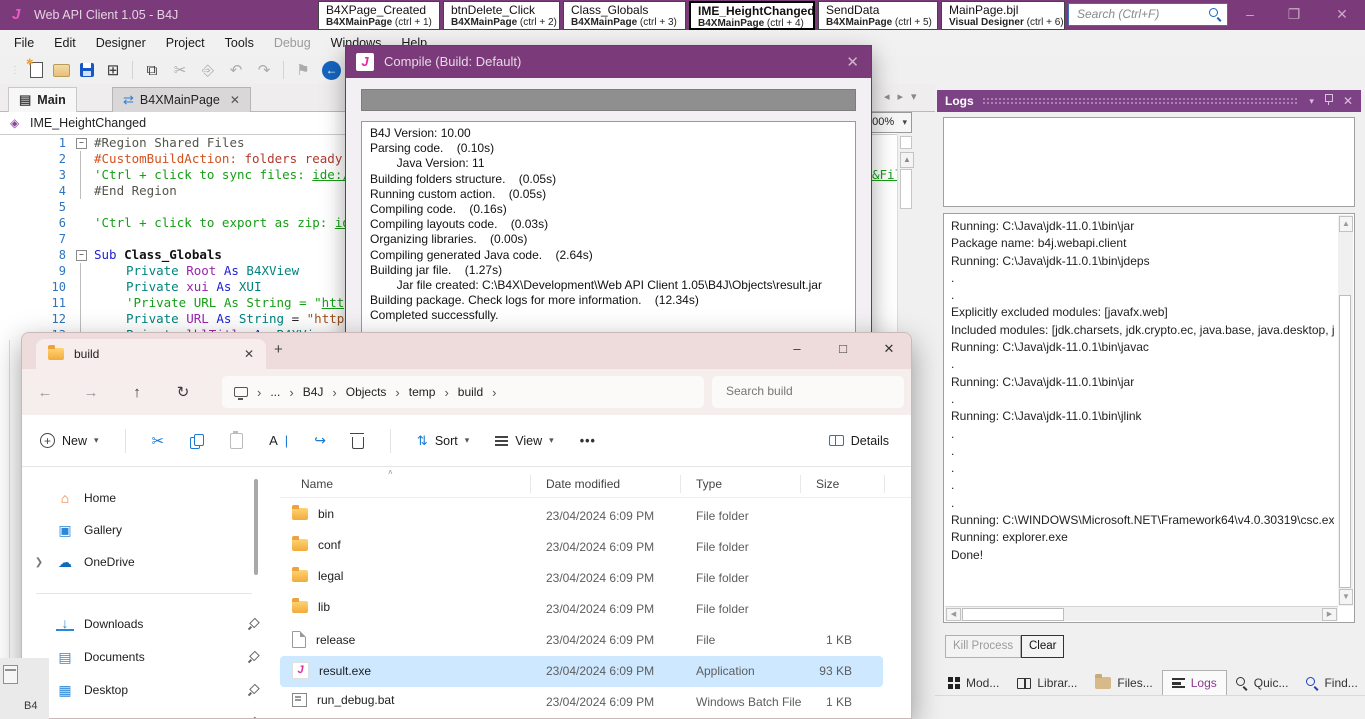  I want to click on delete-icon, so click(356, 440).